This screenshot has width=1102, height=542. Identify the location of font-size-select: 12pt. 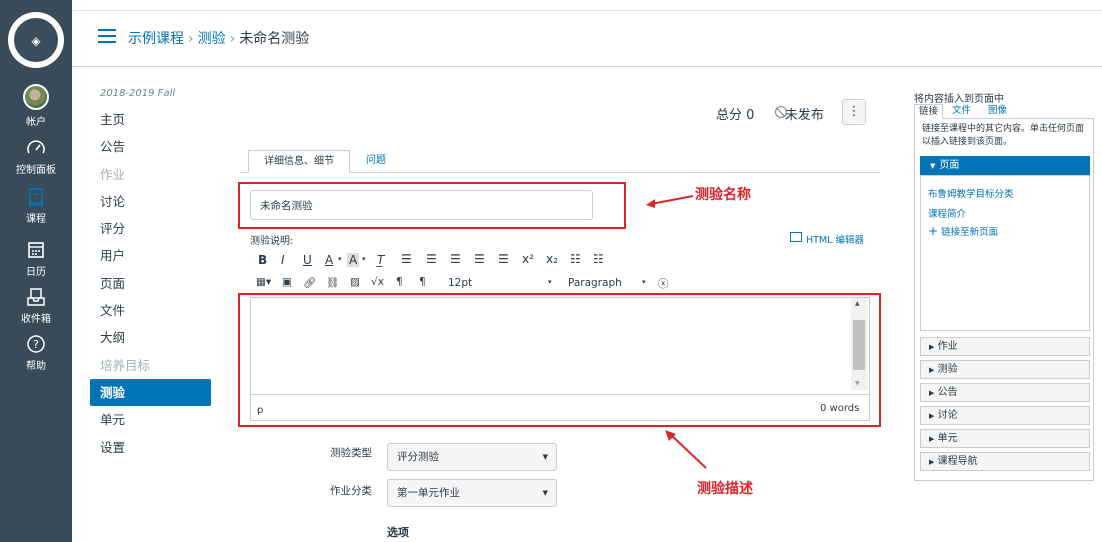
(460, 283).